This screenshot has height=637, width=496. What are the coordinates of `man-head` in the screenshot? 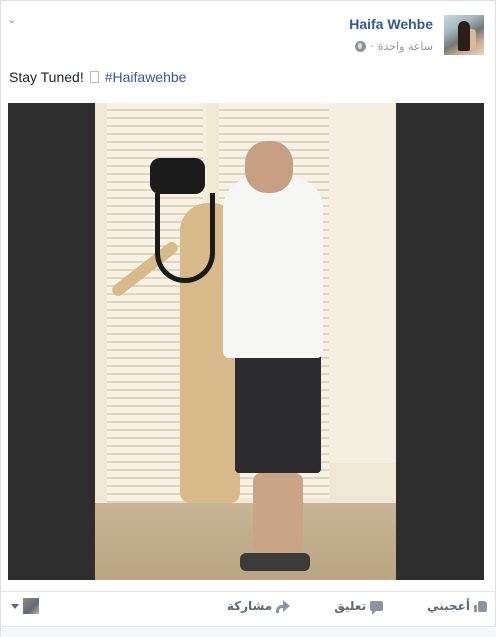 It's located at (269, 167).